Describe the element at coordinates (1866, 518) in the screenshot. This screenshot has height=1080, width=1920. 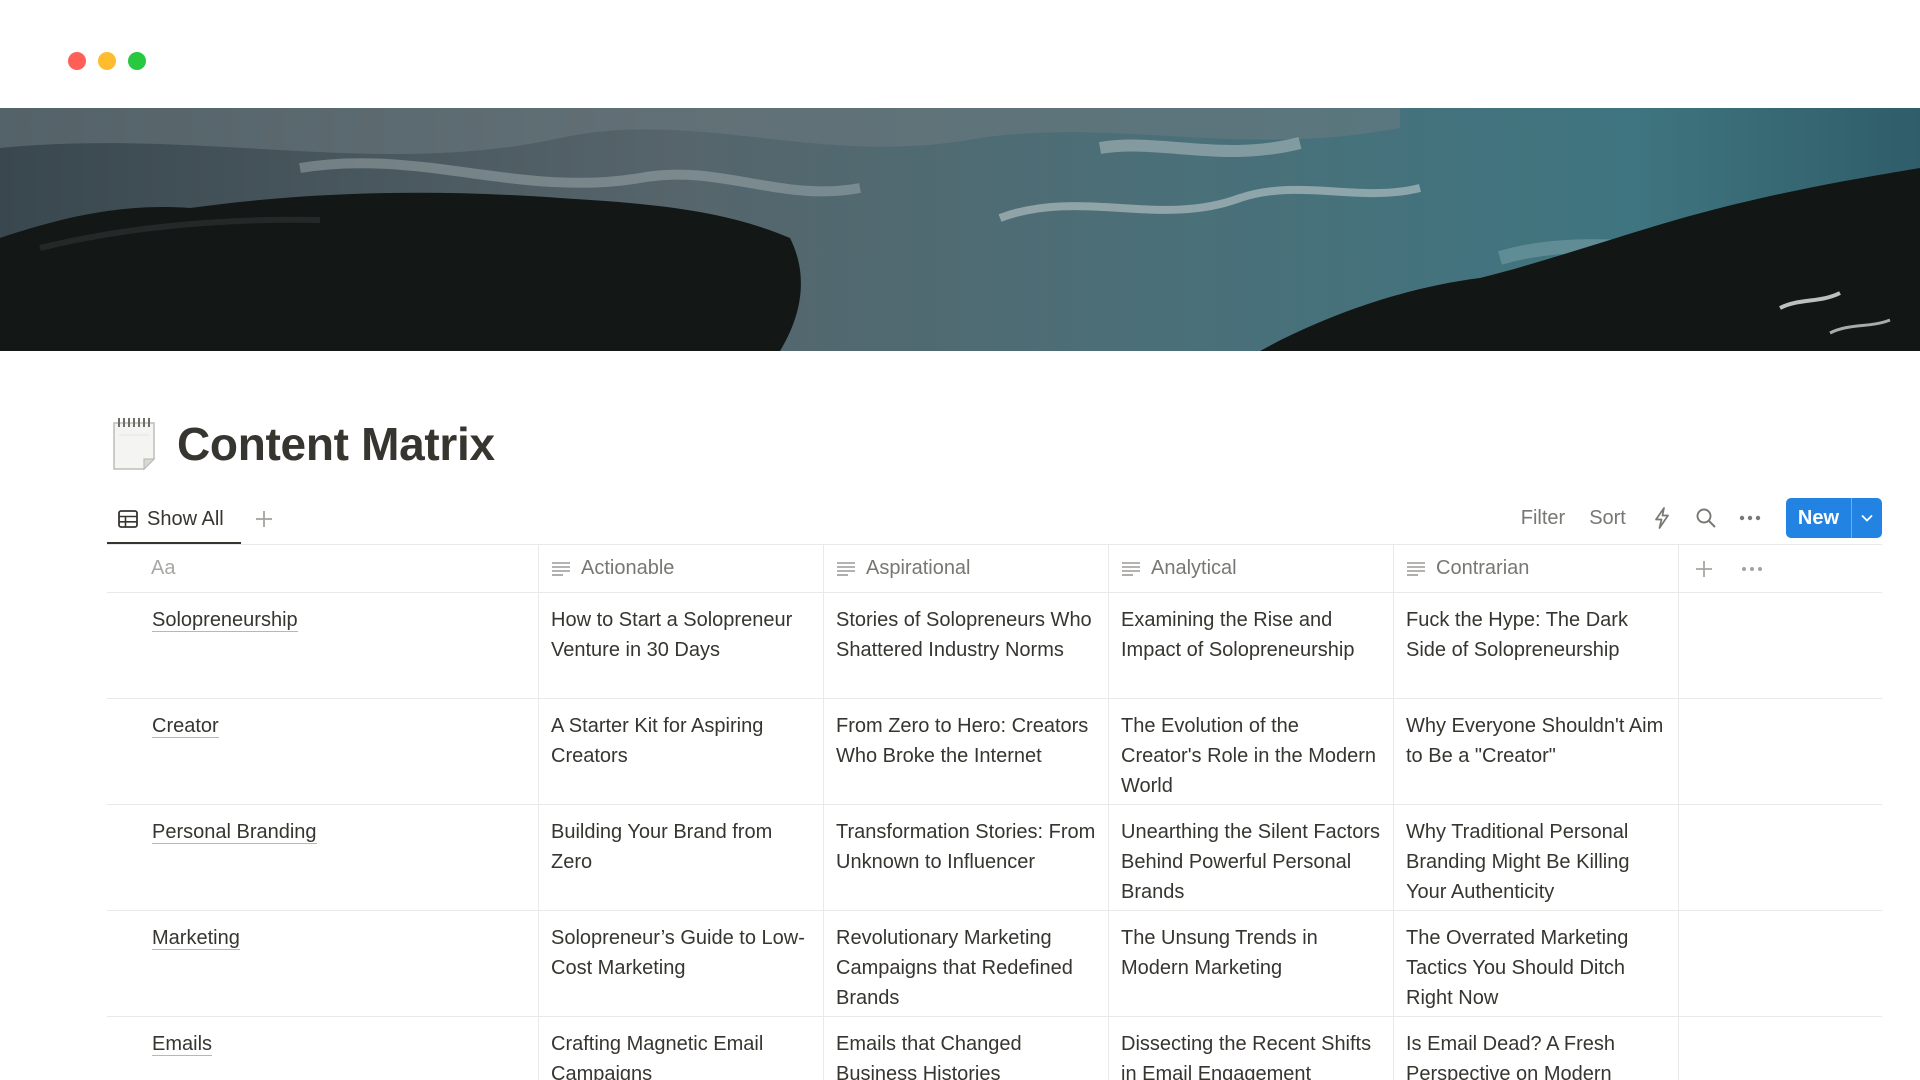
I see `chevron-down-icon` at that location.